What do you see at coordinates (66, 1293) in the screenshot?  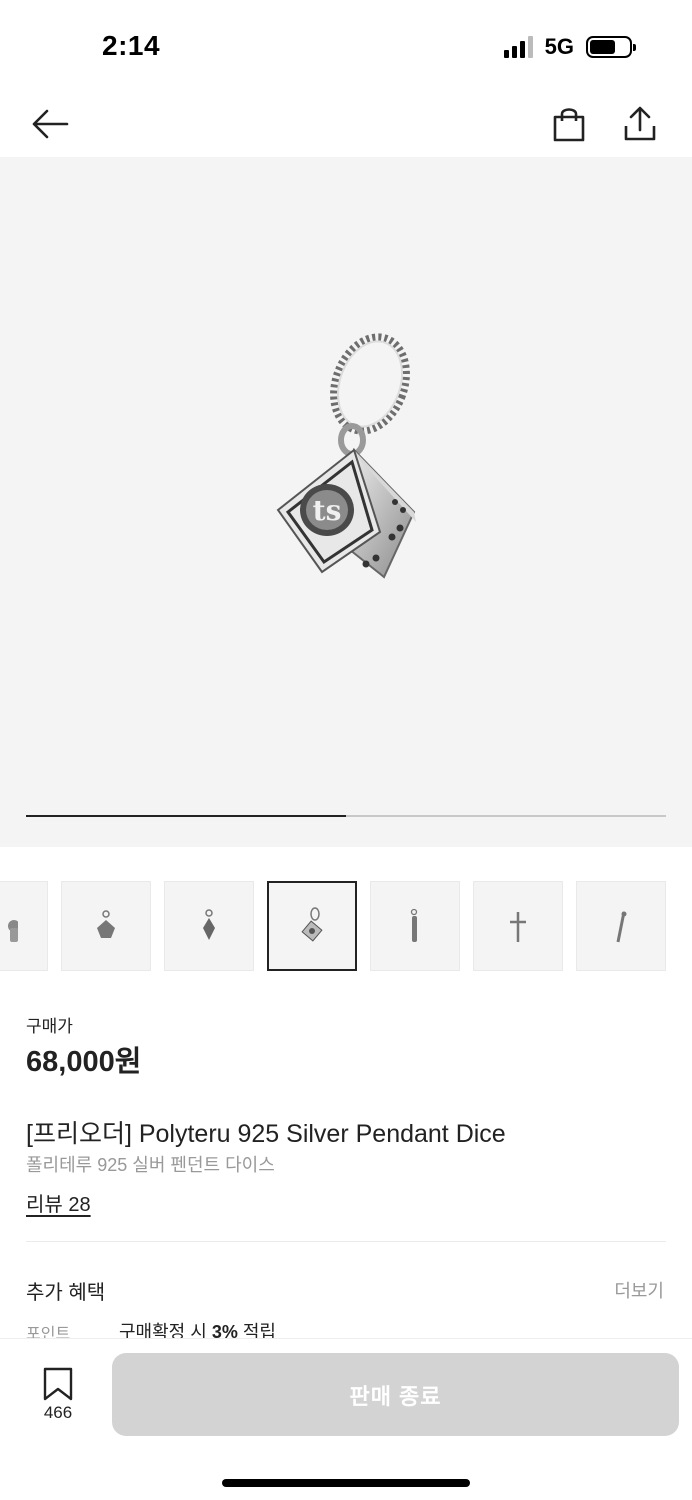 I see `benefits-title: 추가 혜택` at bounding box center [66, 1293].